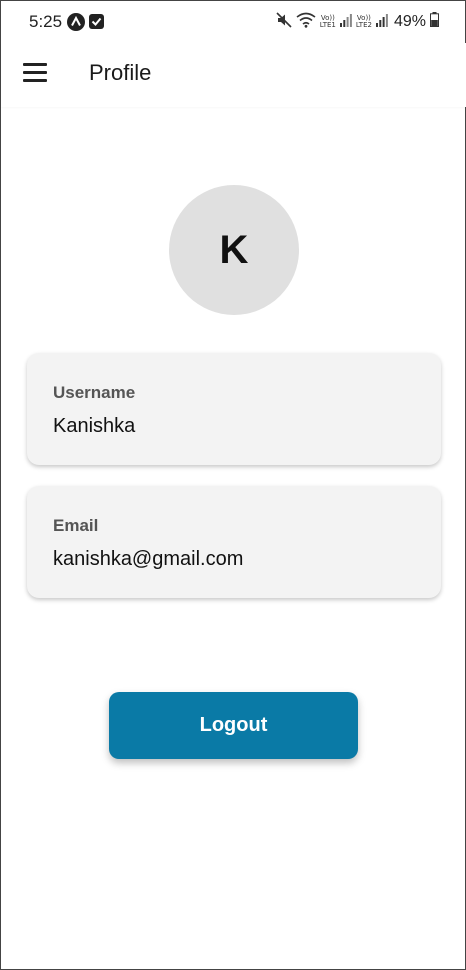 This screenshot has width=466, height=970. What do you see at coordinates (94, 392) in the screenshot?
I see `username-label: Username` at bounding box center [94, 392].